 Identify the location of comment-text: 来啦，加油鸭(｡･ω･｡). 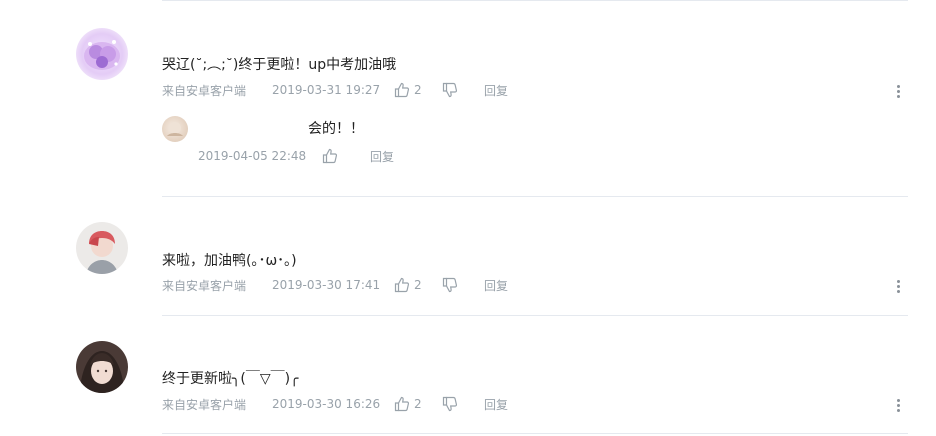
(229, 261).